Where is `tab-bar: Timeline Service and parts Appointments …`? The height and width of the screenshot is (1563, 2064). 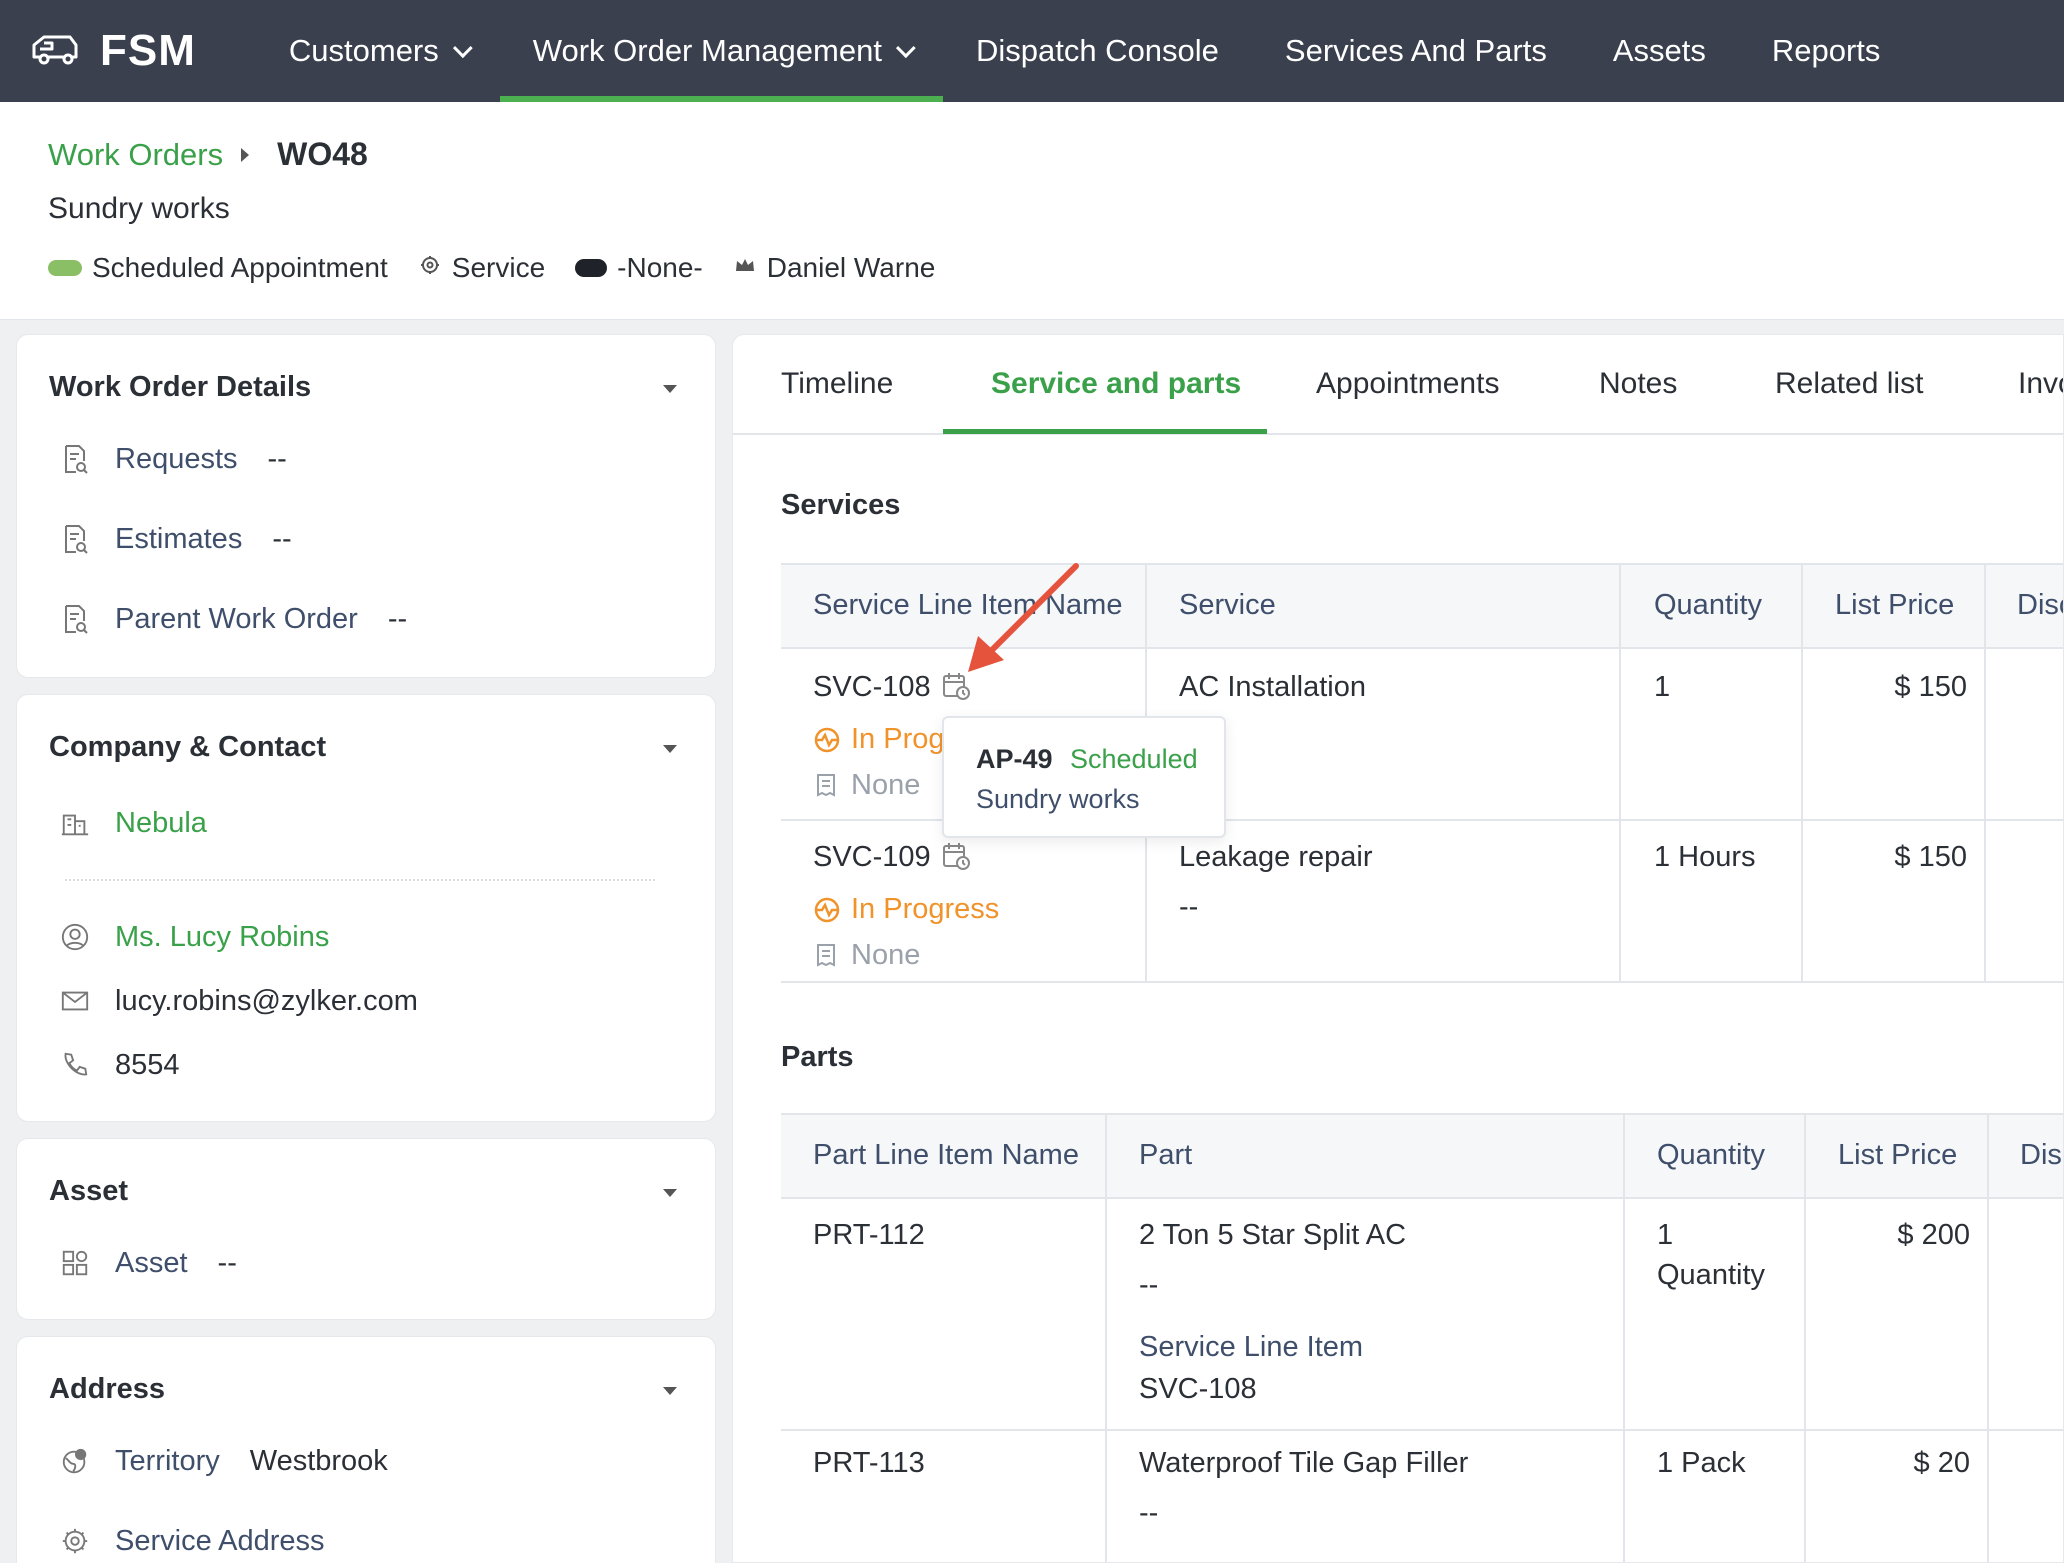 tab-bar: Timeline Service and parts Appointments … is located at coordinates (1398, 385).